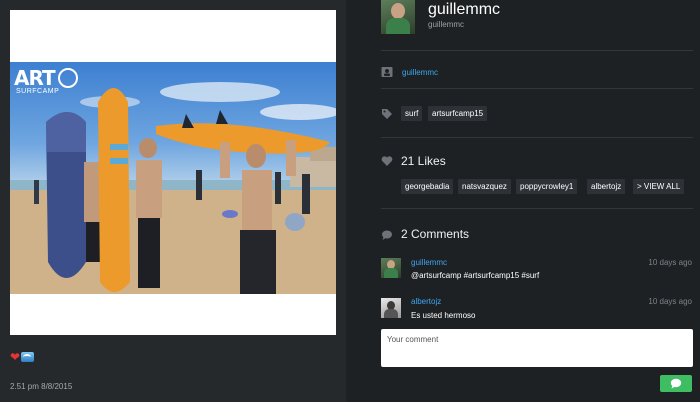 The height and width of the screenshot is (402, 700). I want to click on brand-logo: ART SURFCAMP, so click(46, 81).